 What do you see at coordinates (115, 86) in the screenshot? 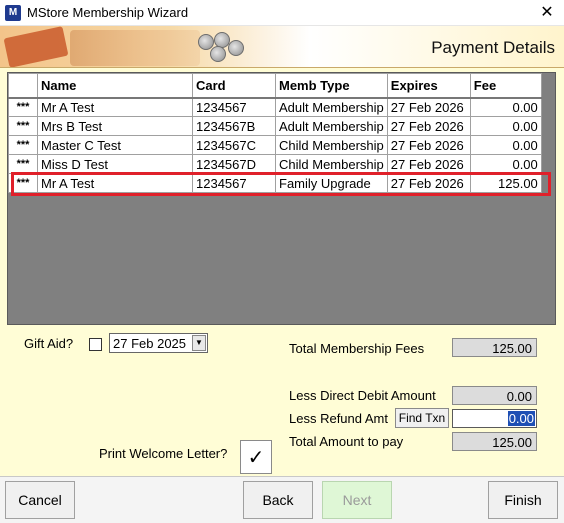
I see `column-header-name: Name` at bounding box center [115, 86].